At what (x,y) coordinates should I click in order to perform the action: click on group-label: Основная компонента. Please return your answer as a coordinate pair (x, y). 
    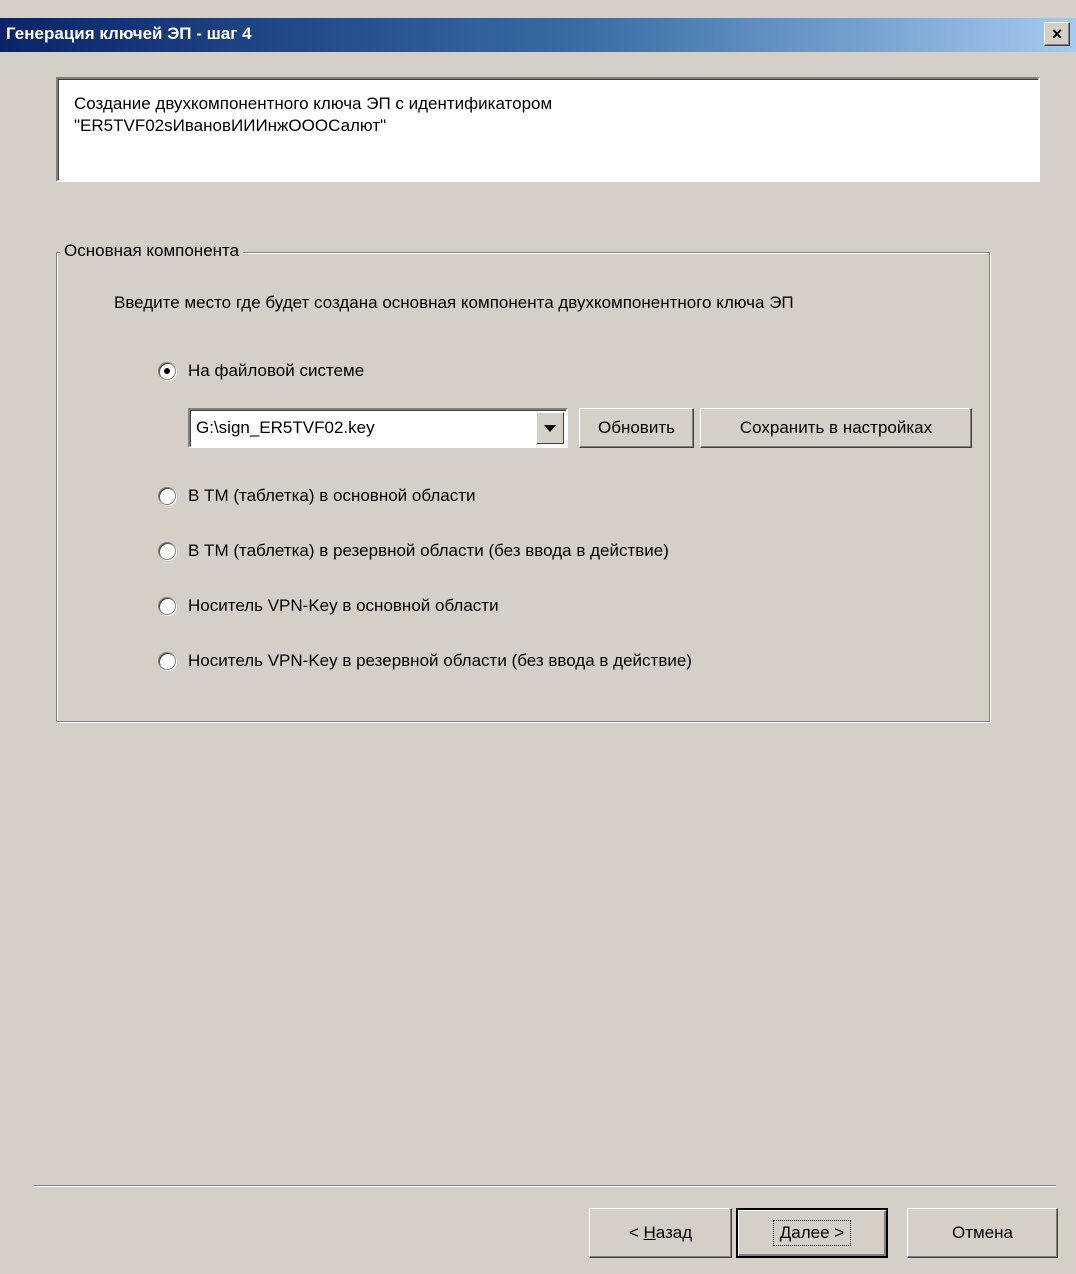
    Looking at the image, I should click on (152, 251).